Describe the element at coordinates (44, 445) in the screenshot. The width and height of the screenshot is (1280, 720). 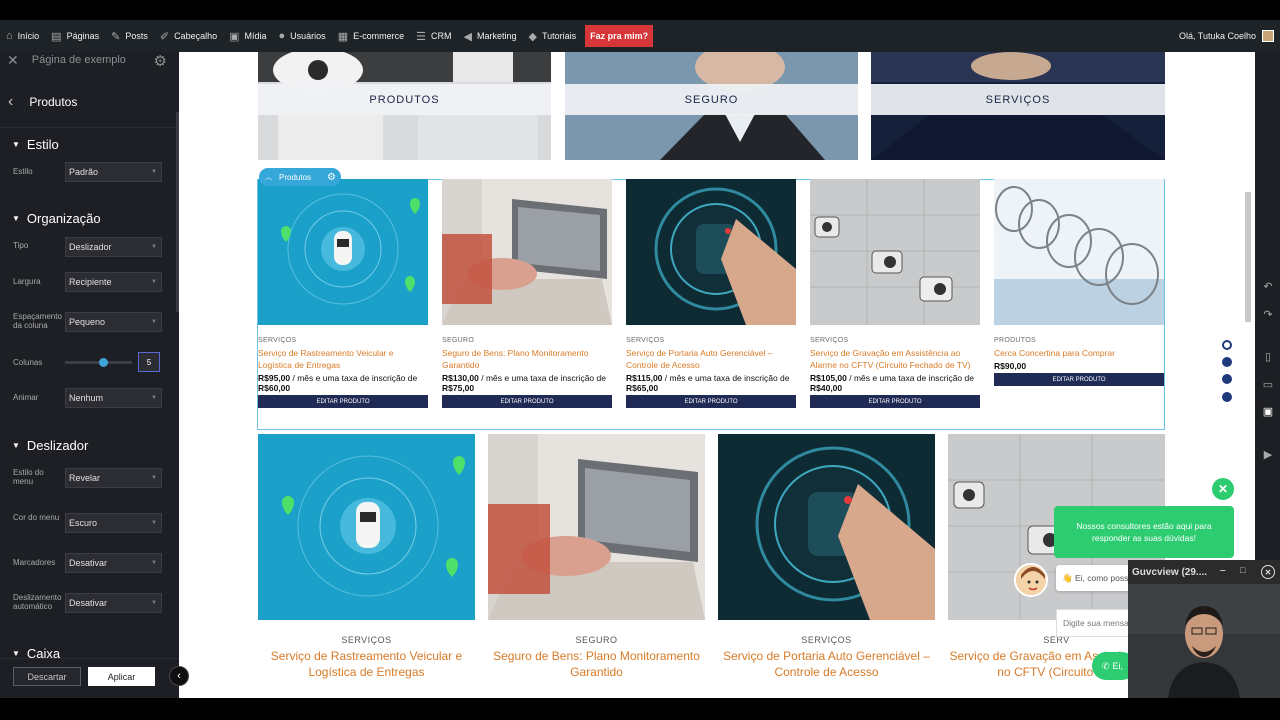
I see `section-deslizador: ▼ Deslizador` at that location.